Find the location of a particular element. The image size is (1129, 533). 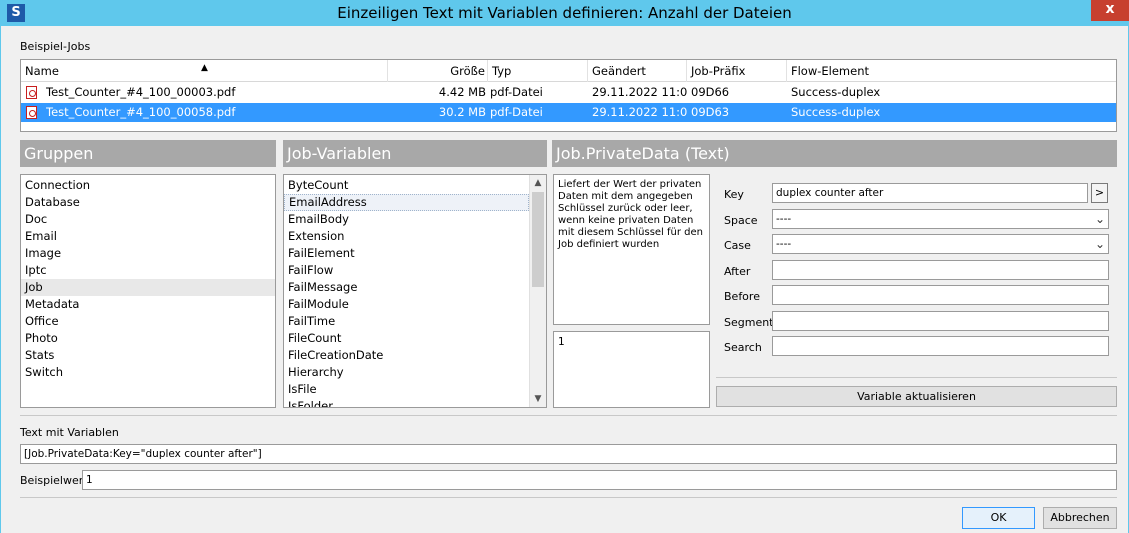

jobs-label: Beispiel-Jobs is located at coordinates (55, 46).